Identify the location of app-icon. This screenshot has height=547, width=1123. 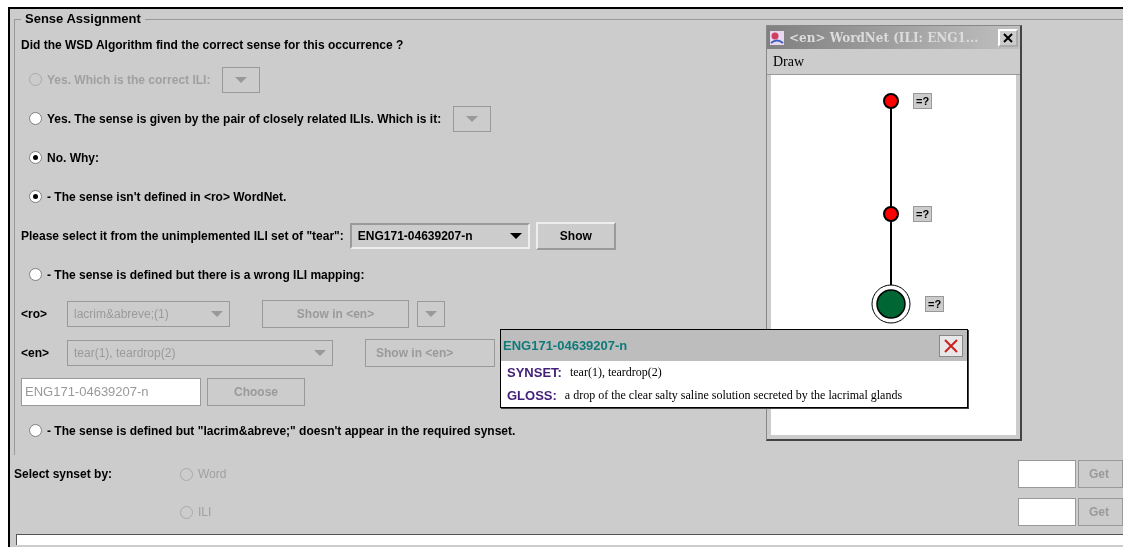
(777, 37).